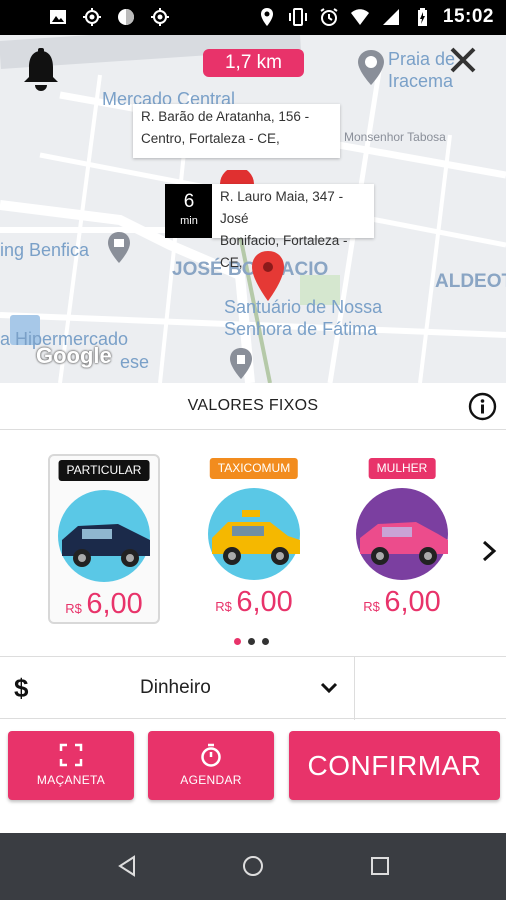  Describe the element at coordinates (303, 307) in the screenshot. I see `map-label-santuario-1: Santuário de Nossa` at that location.